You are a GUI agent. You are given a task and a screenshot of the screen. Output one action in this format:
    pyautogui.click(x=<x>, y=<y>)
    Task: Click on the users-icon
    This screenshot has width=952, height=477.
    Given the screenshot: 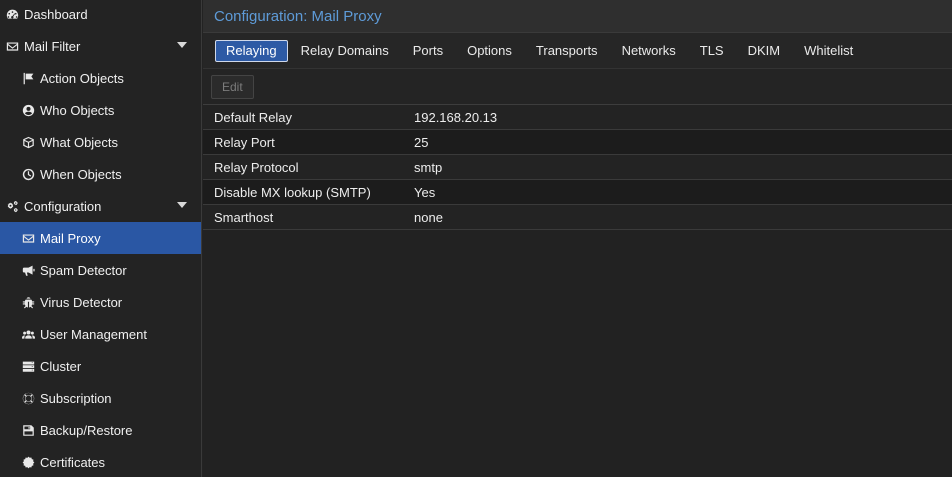 What is the action you would take?
    pyautogui.click(x=28, y=334)
    